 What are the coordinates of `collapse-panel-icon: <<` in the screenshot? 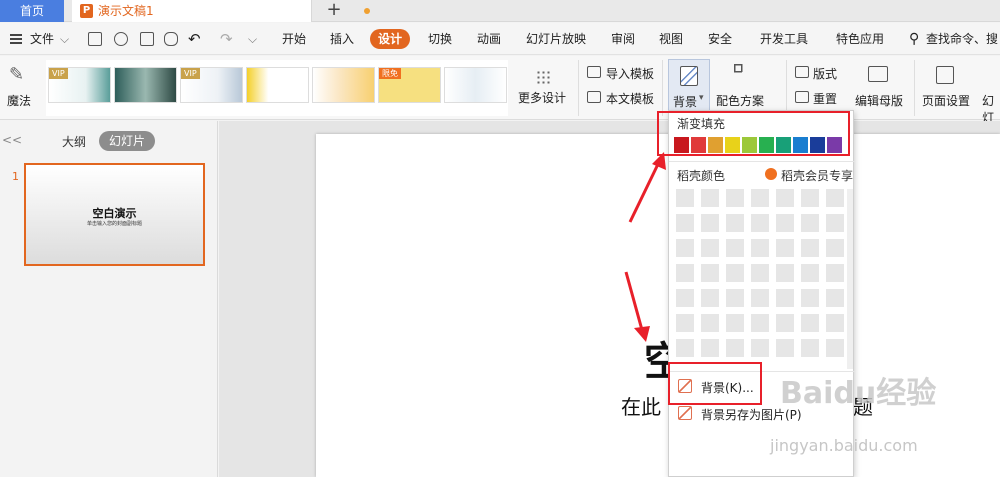 It's located at (12, 140).